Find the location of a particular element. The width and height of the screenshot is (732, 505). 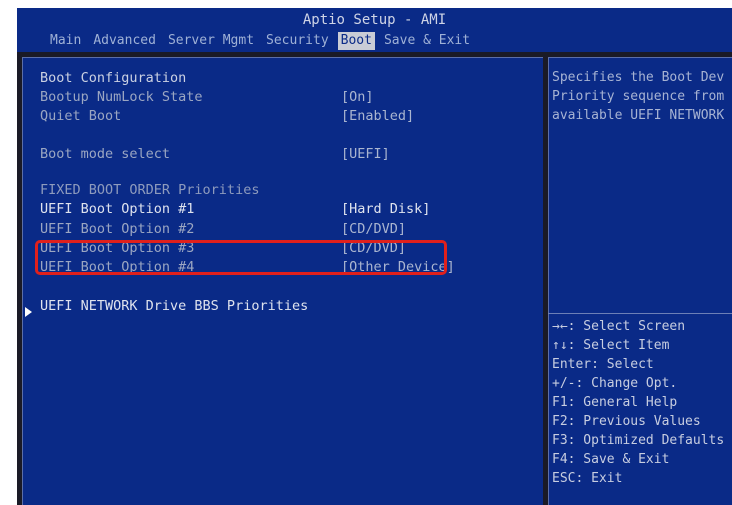

network-drive-submenu: UEFI NETWORK Drive BBS Priorities is located at coordinates (174, 306).